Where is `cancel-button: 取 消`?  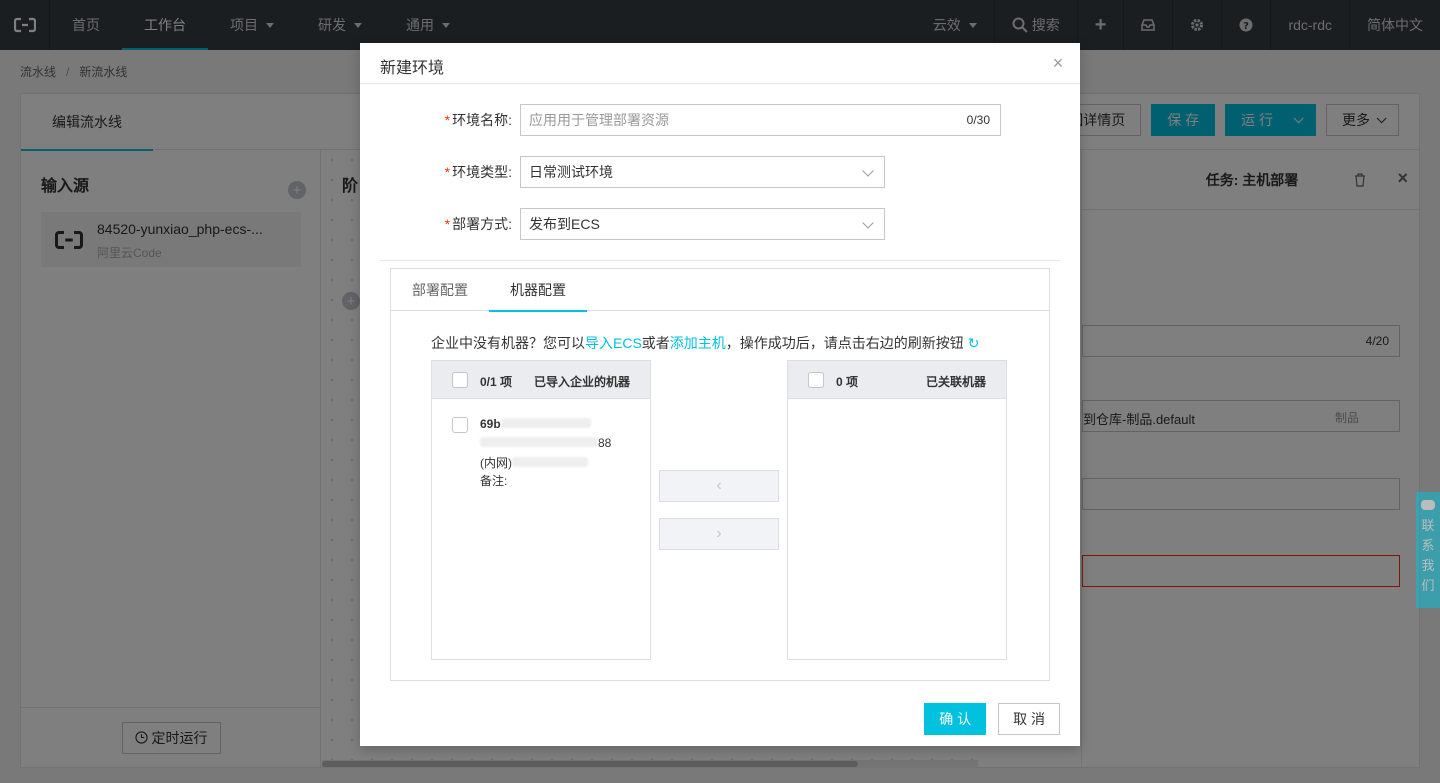
cancel-button: 取 消 is located at coordinates (1029, 719).